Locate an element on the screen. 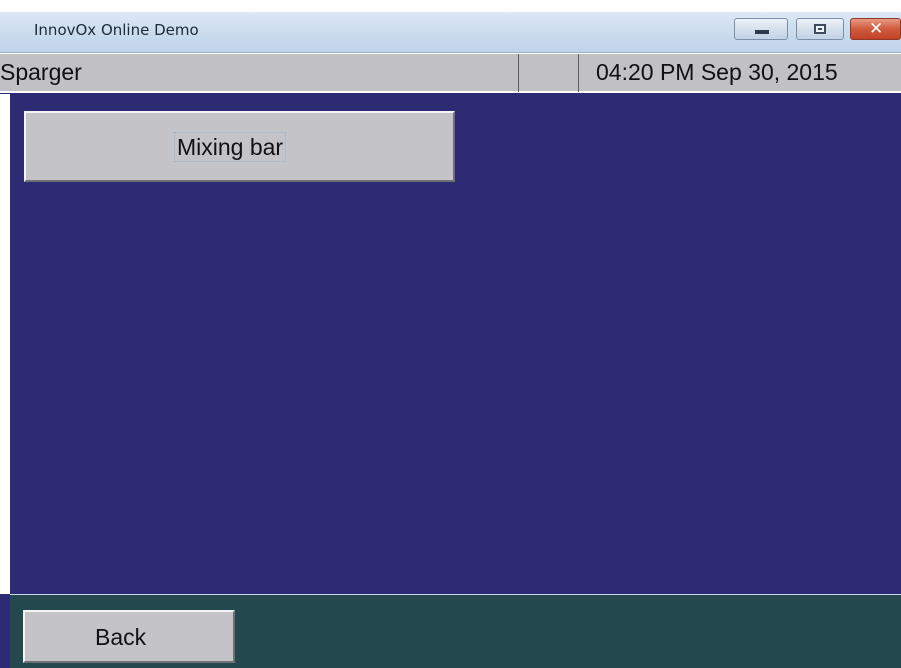 The image size is (901, 668). close-icon: ✕ is located at coordinates (876, 29).